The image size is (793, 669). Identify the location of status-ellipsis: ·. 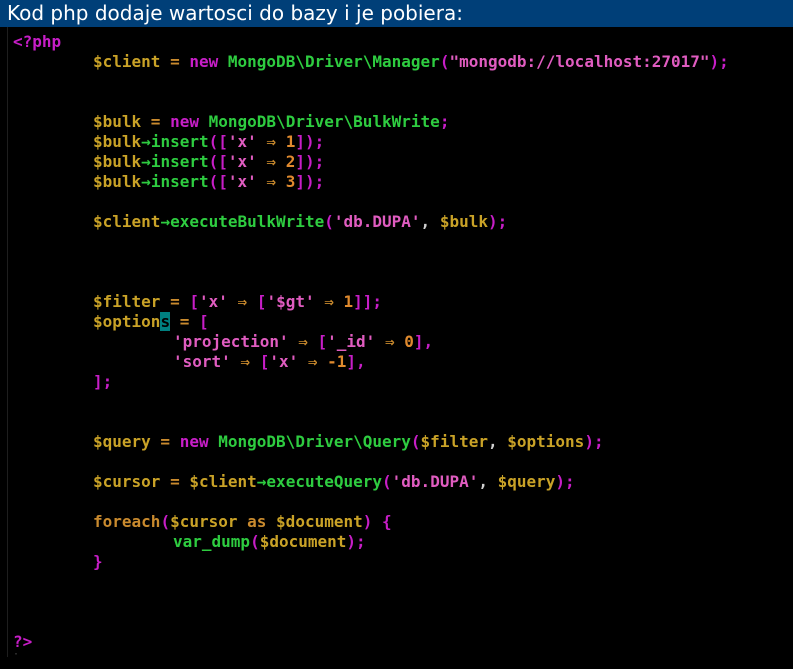
(17, 654).